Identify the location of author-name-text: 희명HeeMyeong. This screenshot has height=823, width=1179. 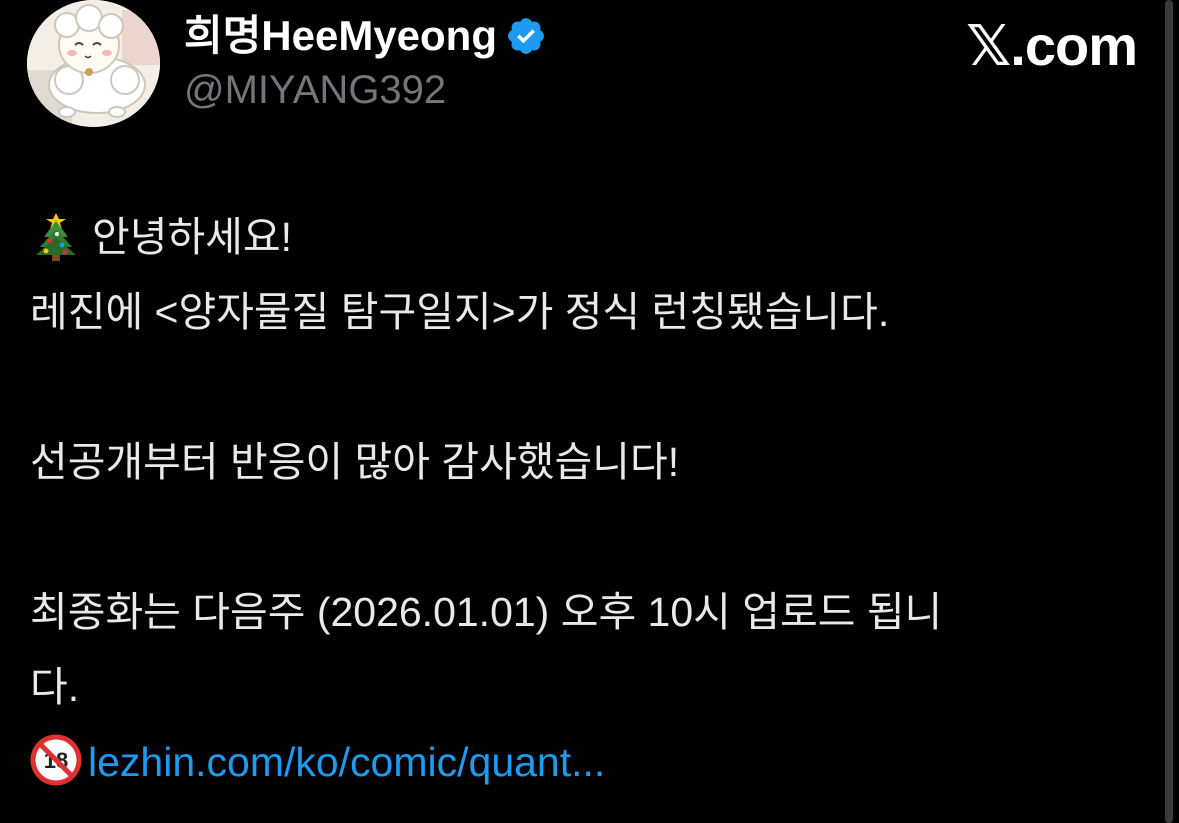
(340, 35).